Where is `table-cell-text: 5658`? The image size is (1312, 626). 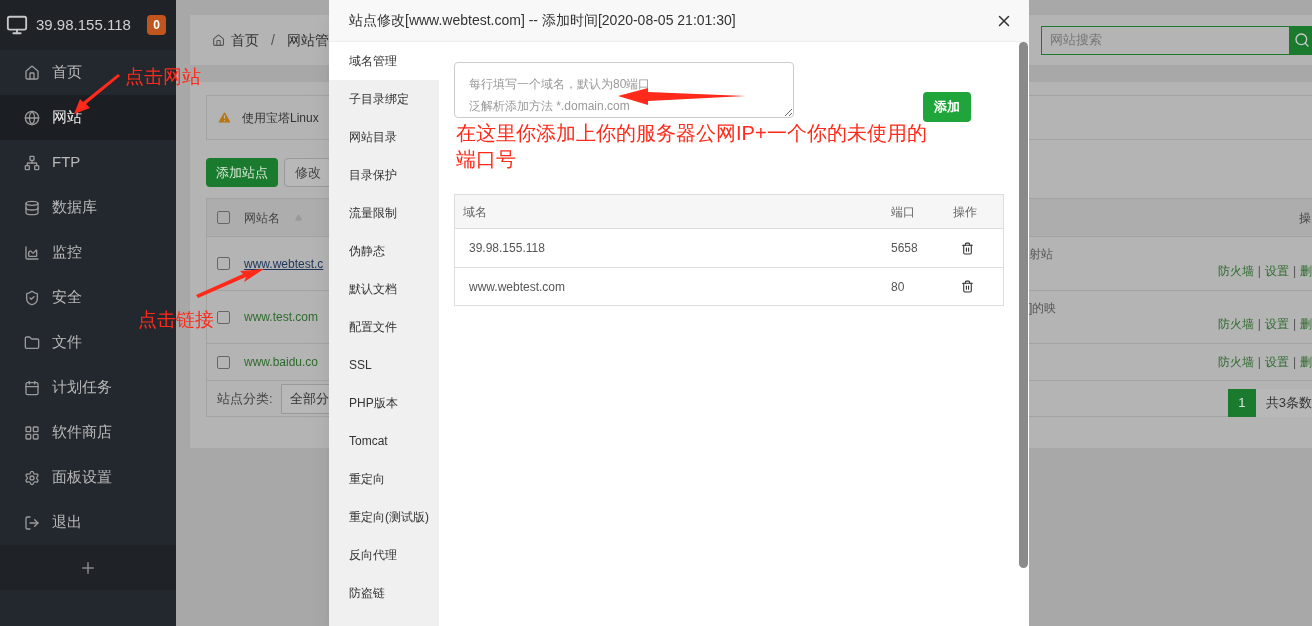
table-cell-text: 5658 is located at coordinates (904, 248).